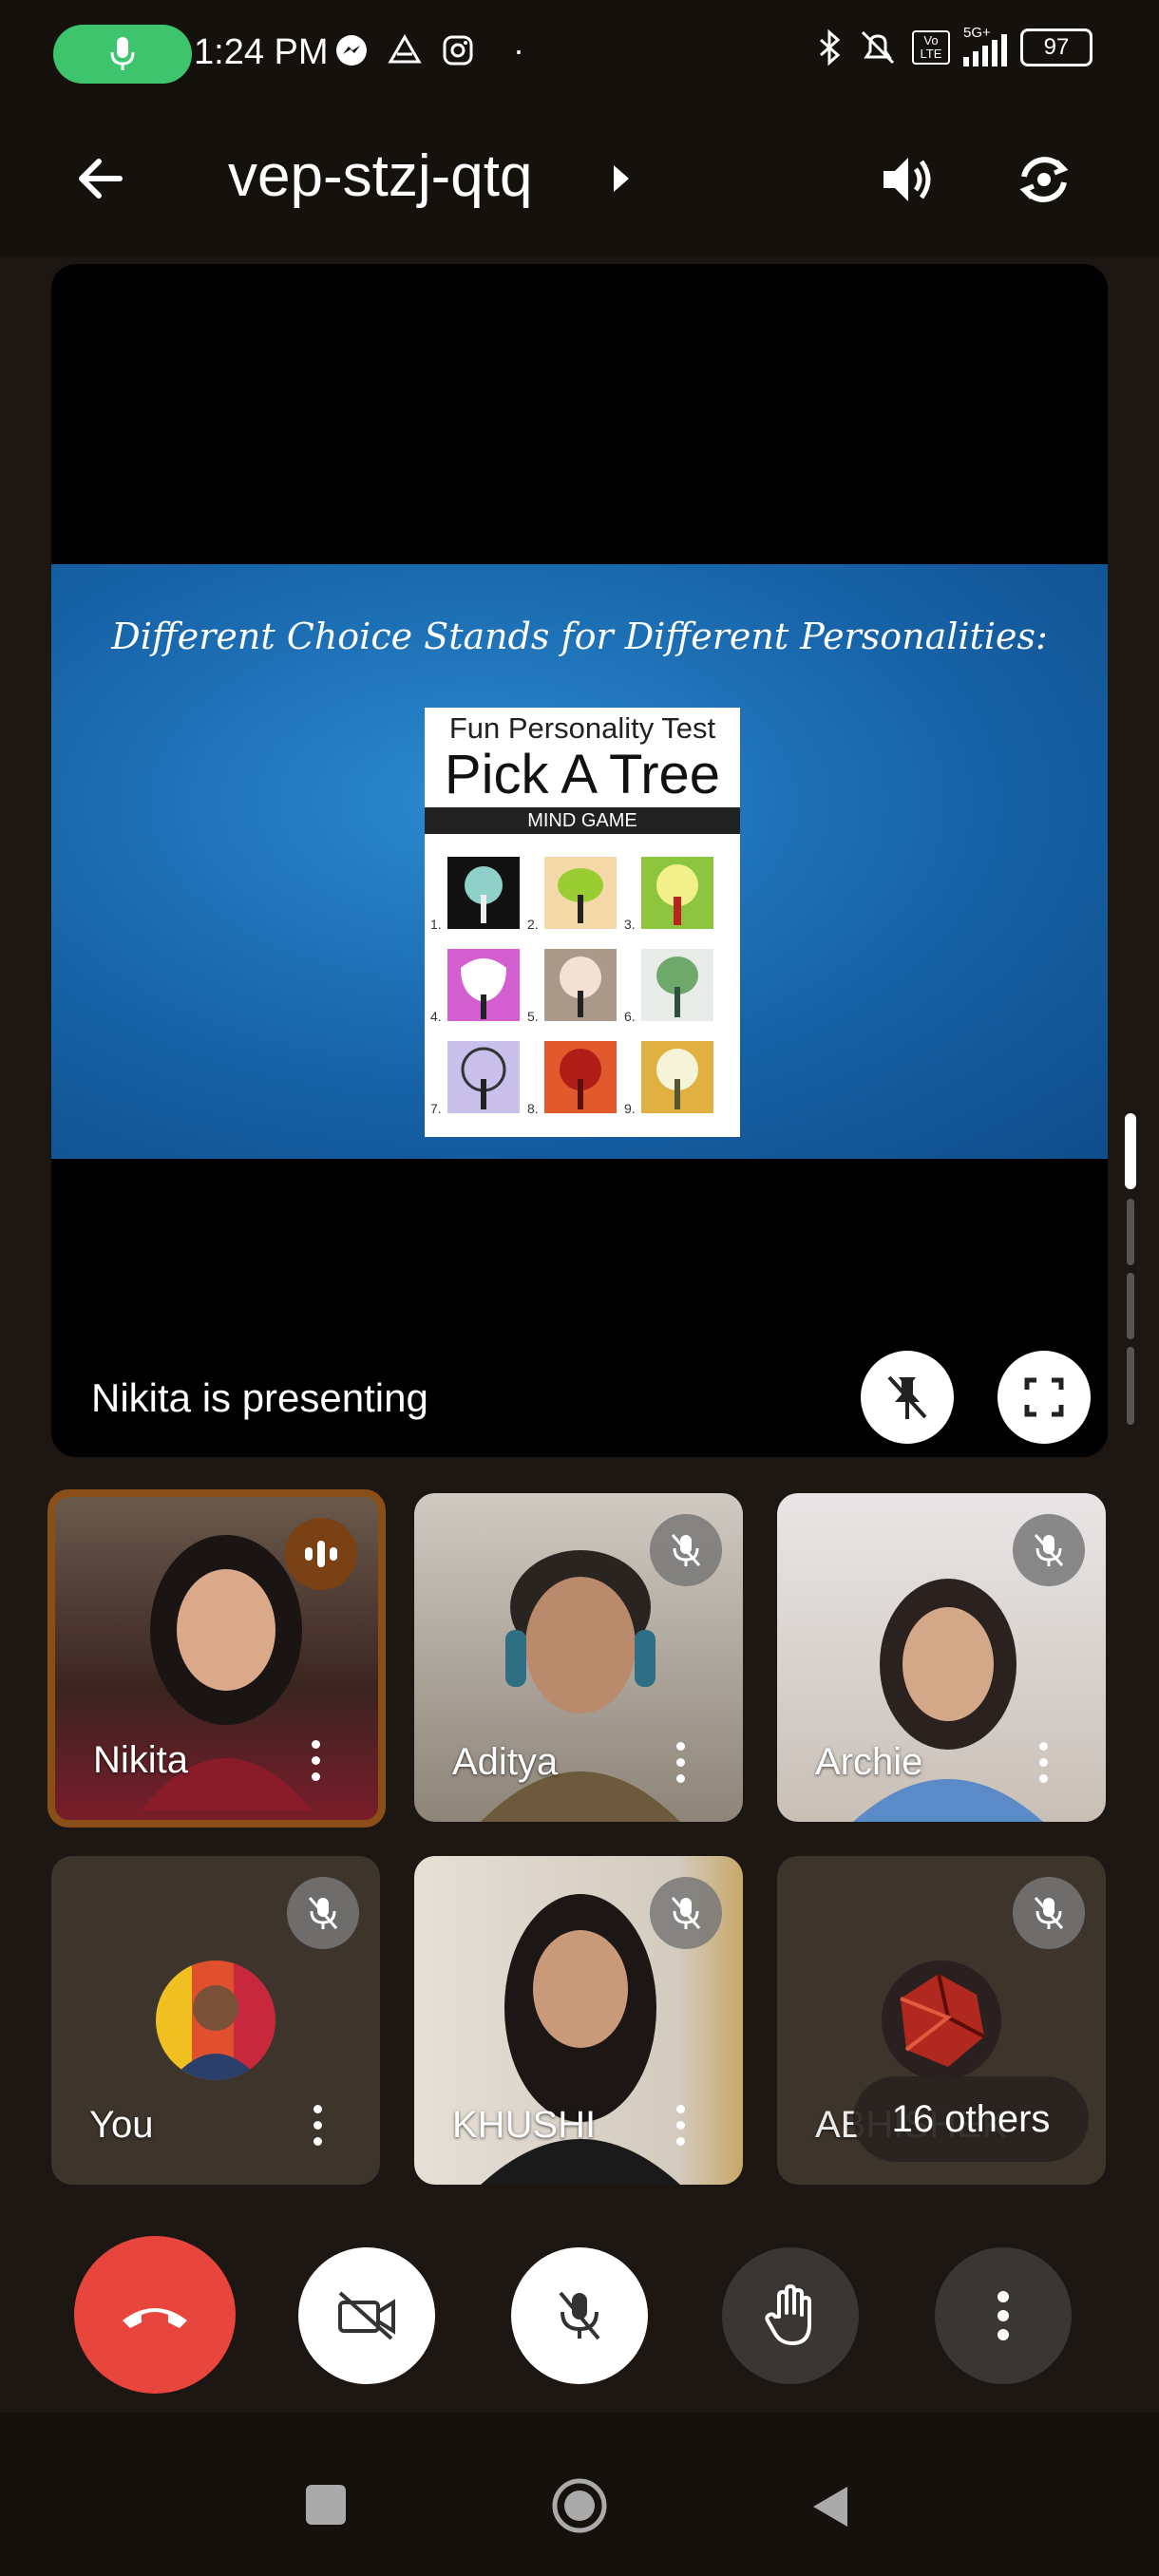 This screenshot has width=1159, height=2576. What do you see at coordinates (436, 1016) in the screenshot?
I see `tree-number: 4.` at bounding box center [436, 1016].